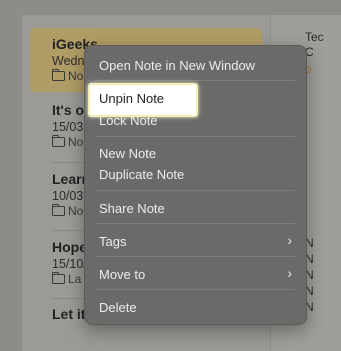 This screenshot has width=341, height=351. Describe the element at coordinates (68, 110) in the screenshot. I see `note-title: It's o` at that location.